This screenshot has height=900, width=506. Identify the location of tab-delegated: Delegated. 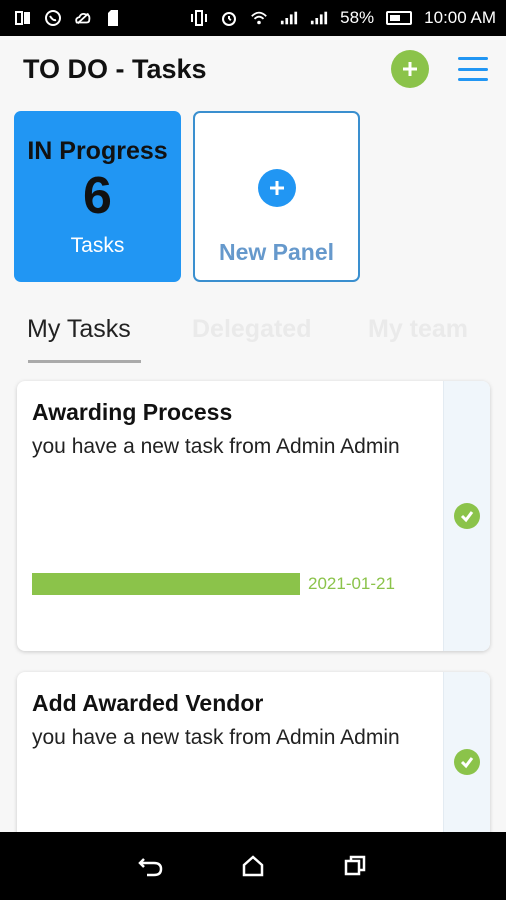
(251, 329).